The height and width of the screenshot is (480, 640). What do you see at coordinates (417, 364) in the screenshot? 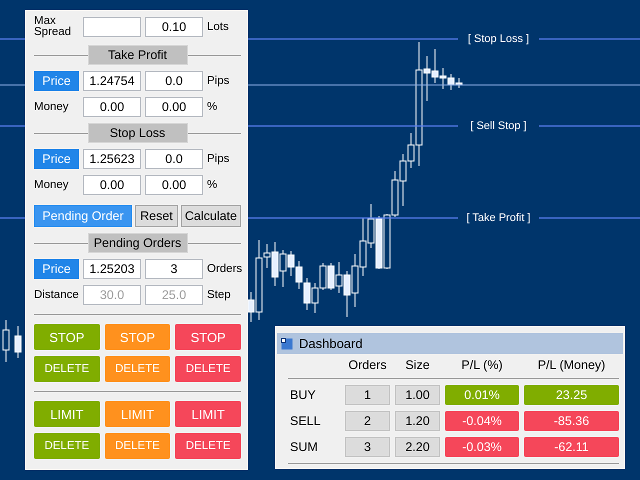
I see `column-header: Size` at bounding box center [417, 364].